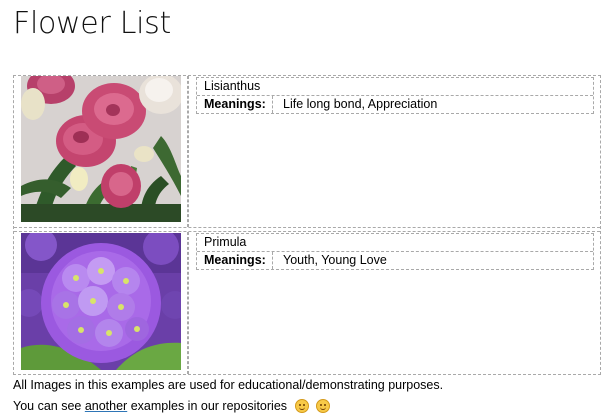 The width and height of the screenshot is (615, 417). What do you see at coordinates (92, 23) in the screenshot?
I see `page-title: Flower List` at bounding box center [92, 23].